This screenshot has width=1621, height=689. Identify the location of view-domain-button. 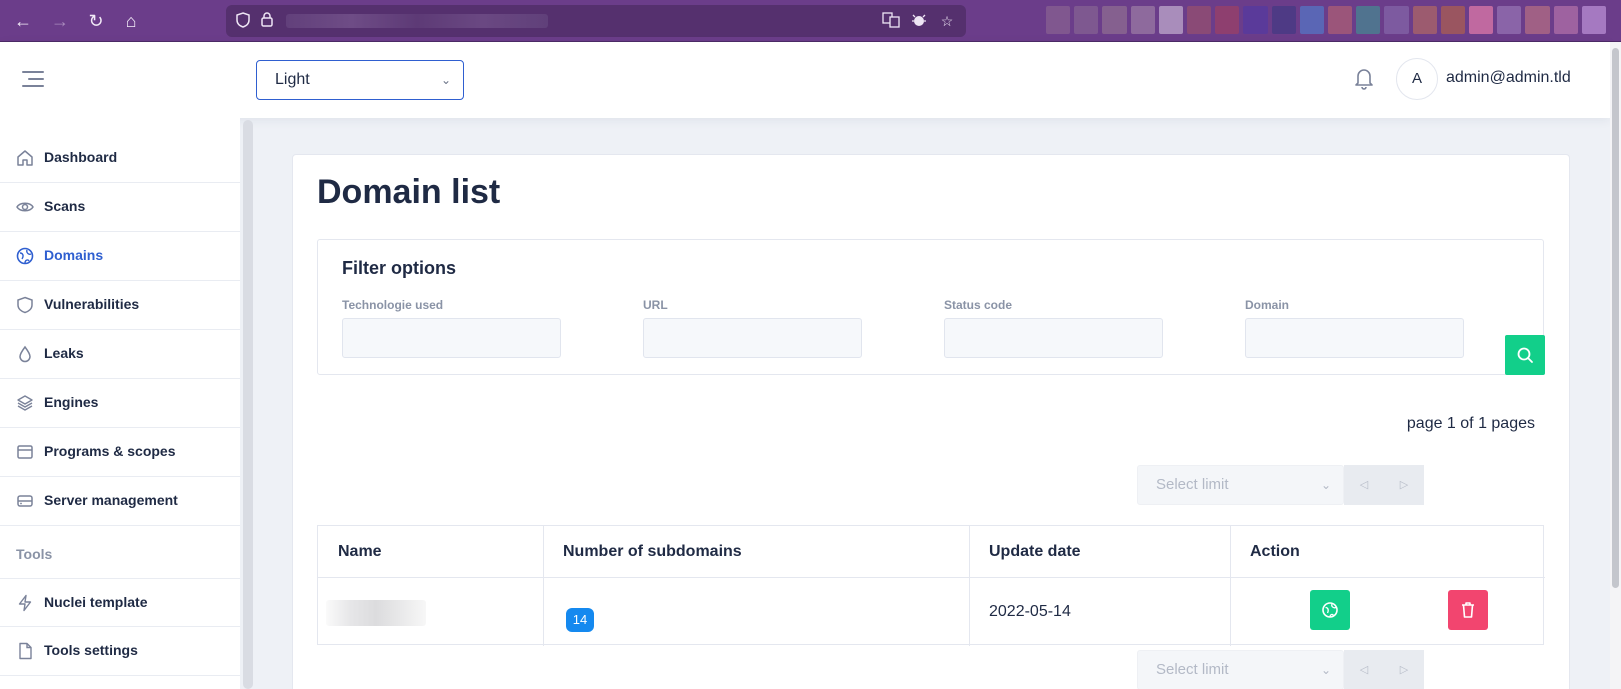
(1330, 610).